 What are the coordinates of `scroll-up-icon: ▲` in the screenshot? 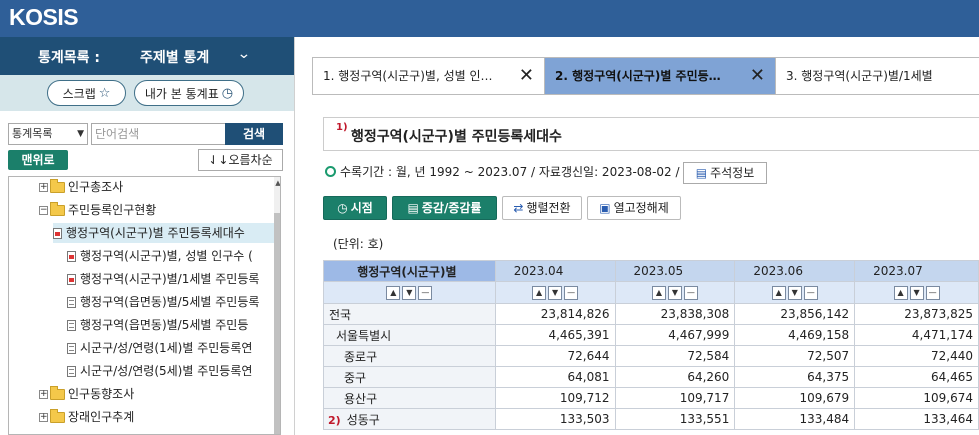 It's located at (277, 183).